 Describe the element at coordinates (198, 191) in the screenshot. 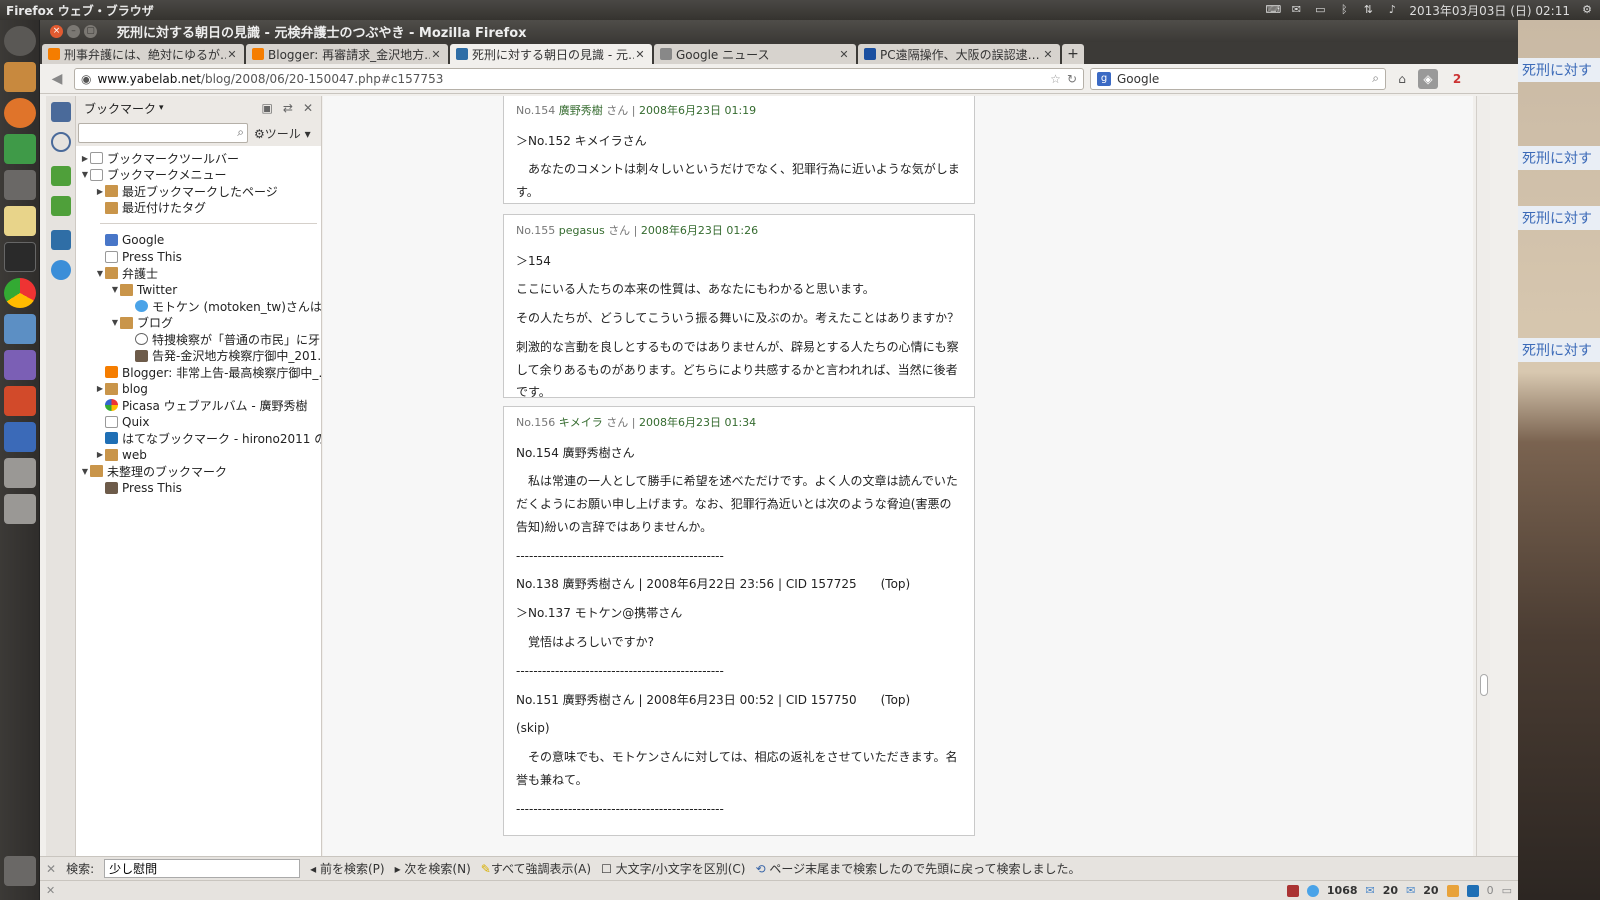

I see `bookmark-item: ▶ 最近ブックマークしたページ` at that location.